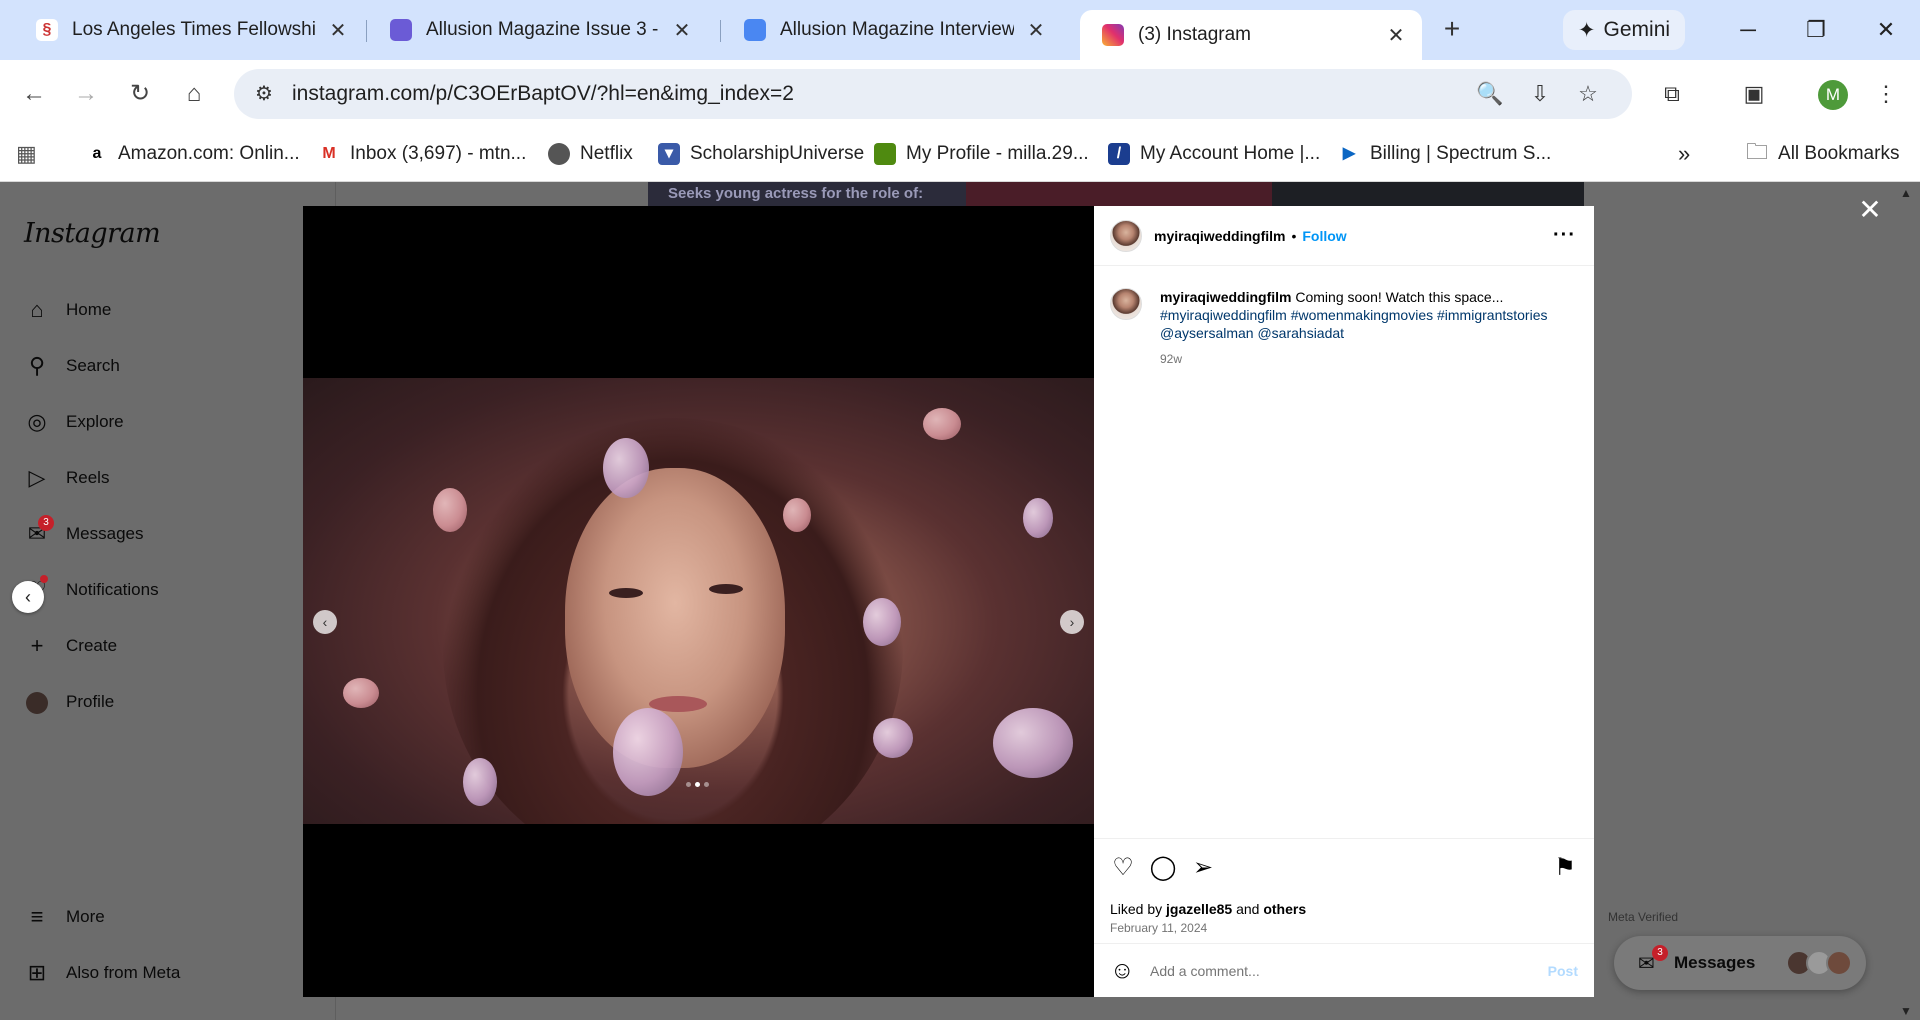 This screenshot has height=1020, width=1920. What do you see at coordinates (1740, 963) in the screenshot?
I see `messages-pill: ✉ 3 Messages` at bounding box center [1740, 963].